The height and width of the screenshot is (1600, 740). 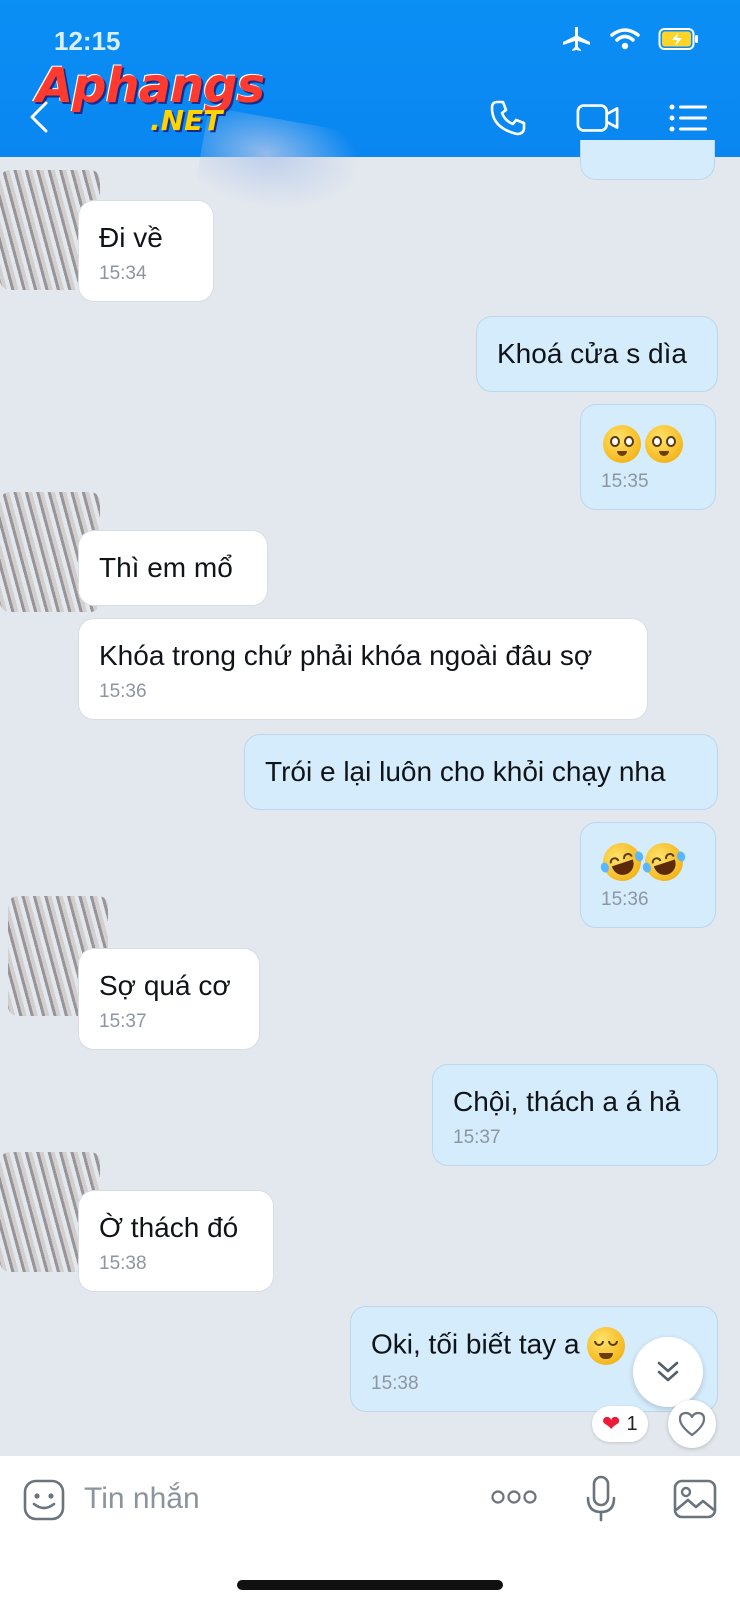 I want to click on scroll-to-bottom-button, so click(x=668, y=1372).